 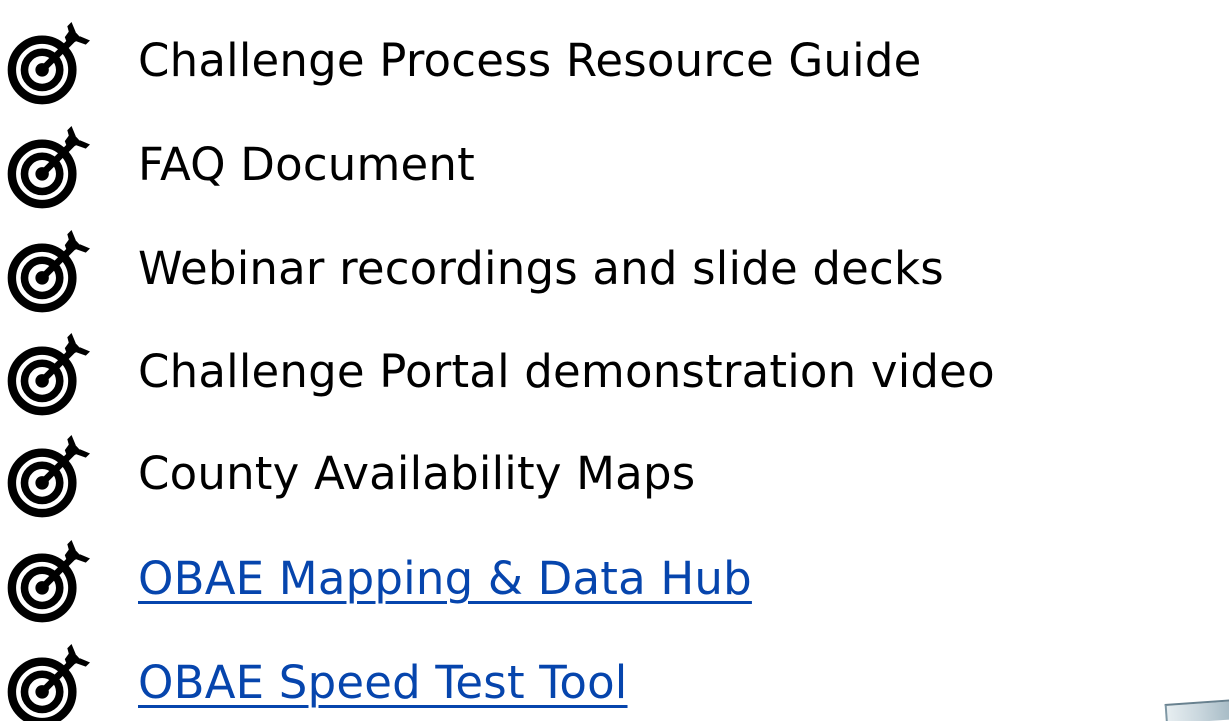 I want to click on resource-item-webinar-recordings: Webinar recordings and slide decks, so click(x=614, y=266).